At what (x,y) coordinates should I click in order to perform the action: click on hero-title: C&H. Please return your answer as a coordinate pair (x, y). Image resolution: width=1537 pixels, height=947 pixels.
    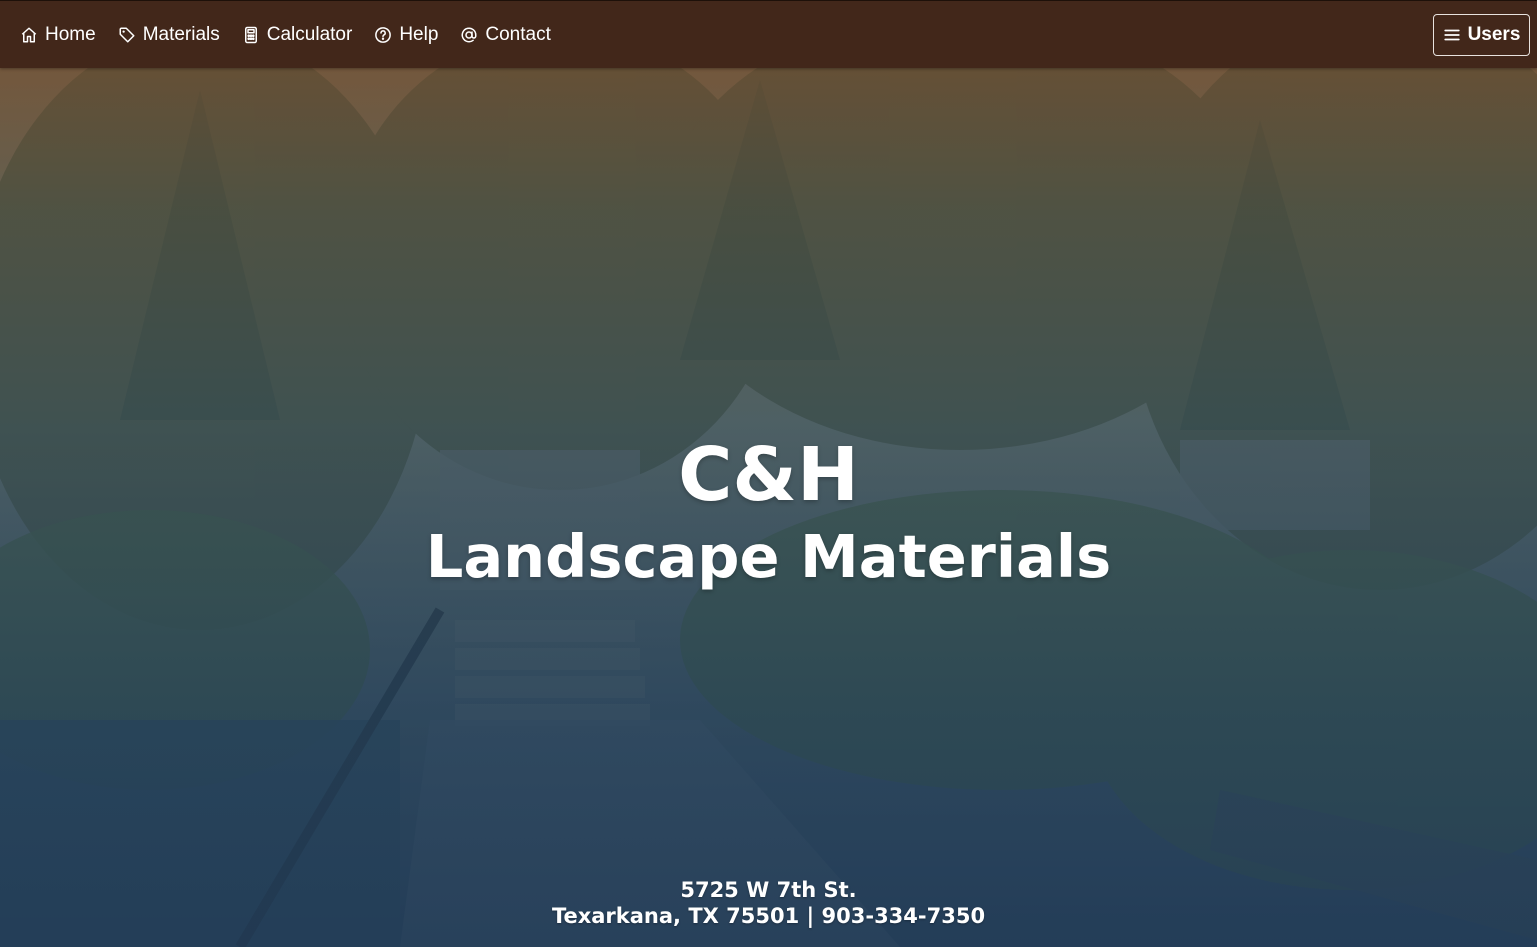
    Looking at the image, I should click on (768, 475).